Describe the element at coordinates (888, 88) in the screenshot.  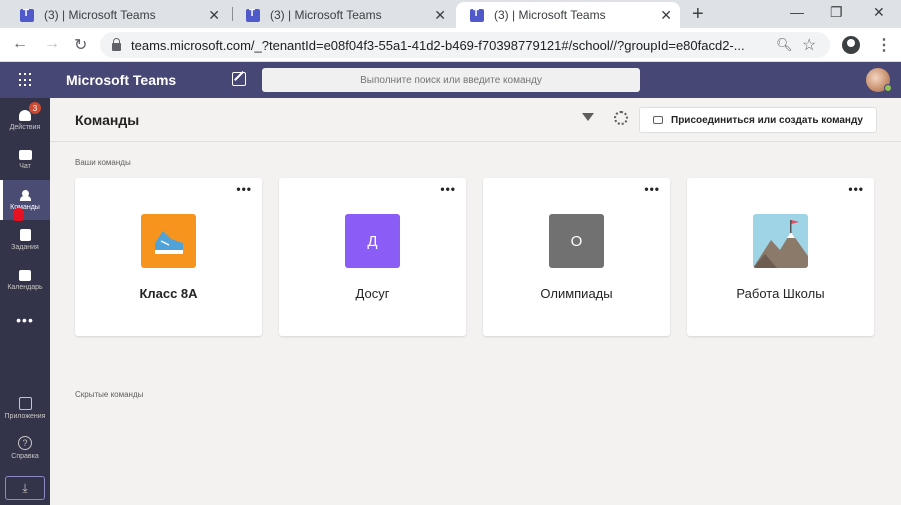
I see `presence-available-icon` at that location.